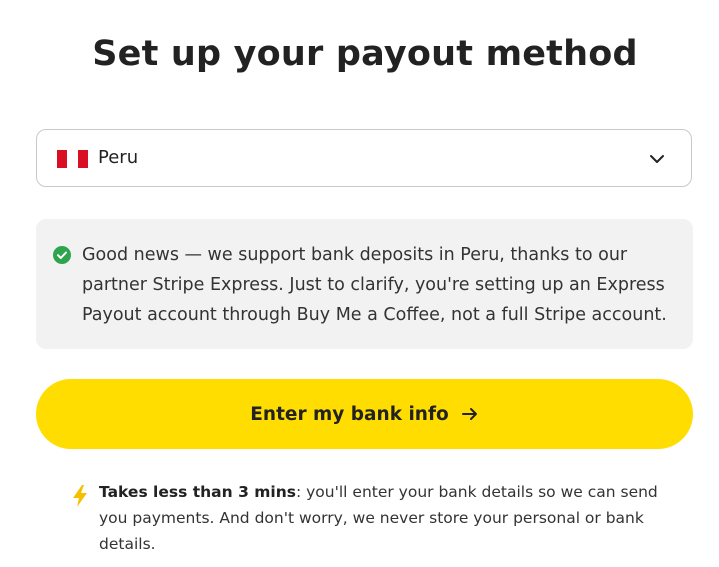  I want to click on check-circle-icon, so click(62, 255).